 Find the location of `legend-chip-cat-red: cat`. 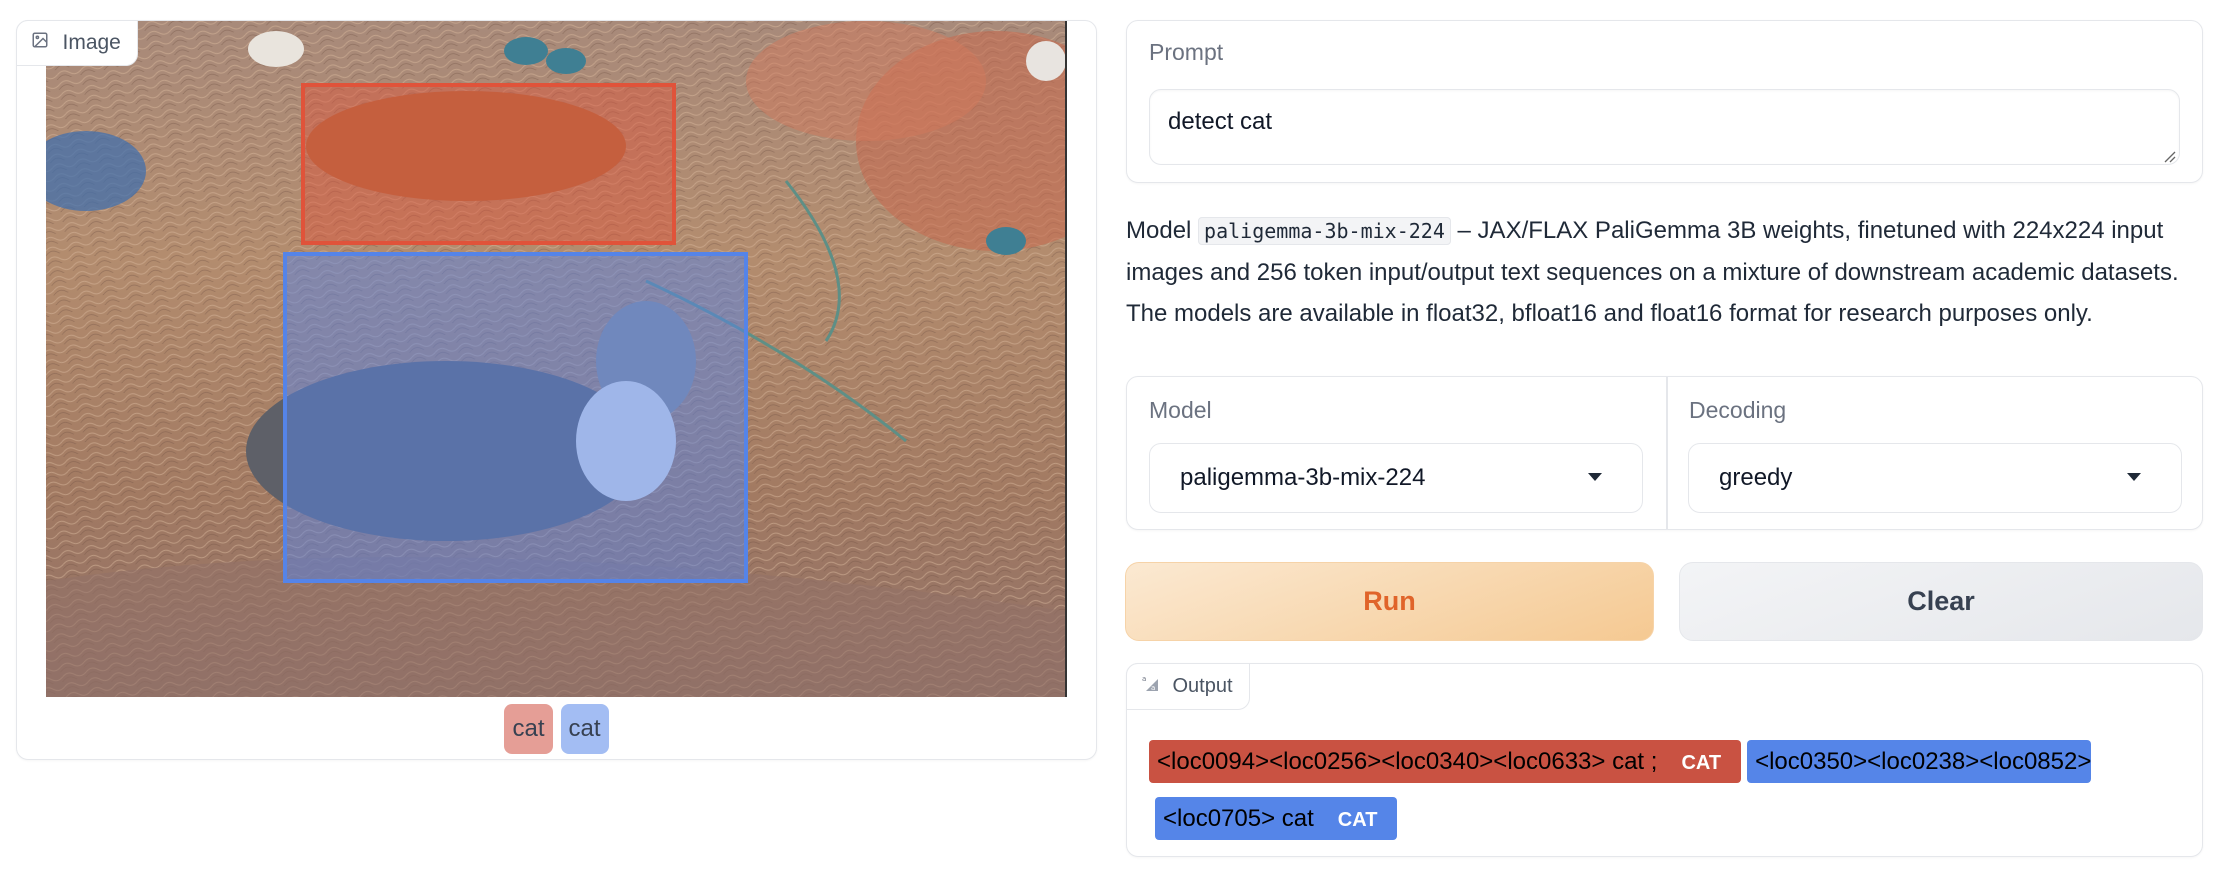

legend-chip-cat-red: cat is located at coordinates (528, 729).